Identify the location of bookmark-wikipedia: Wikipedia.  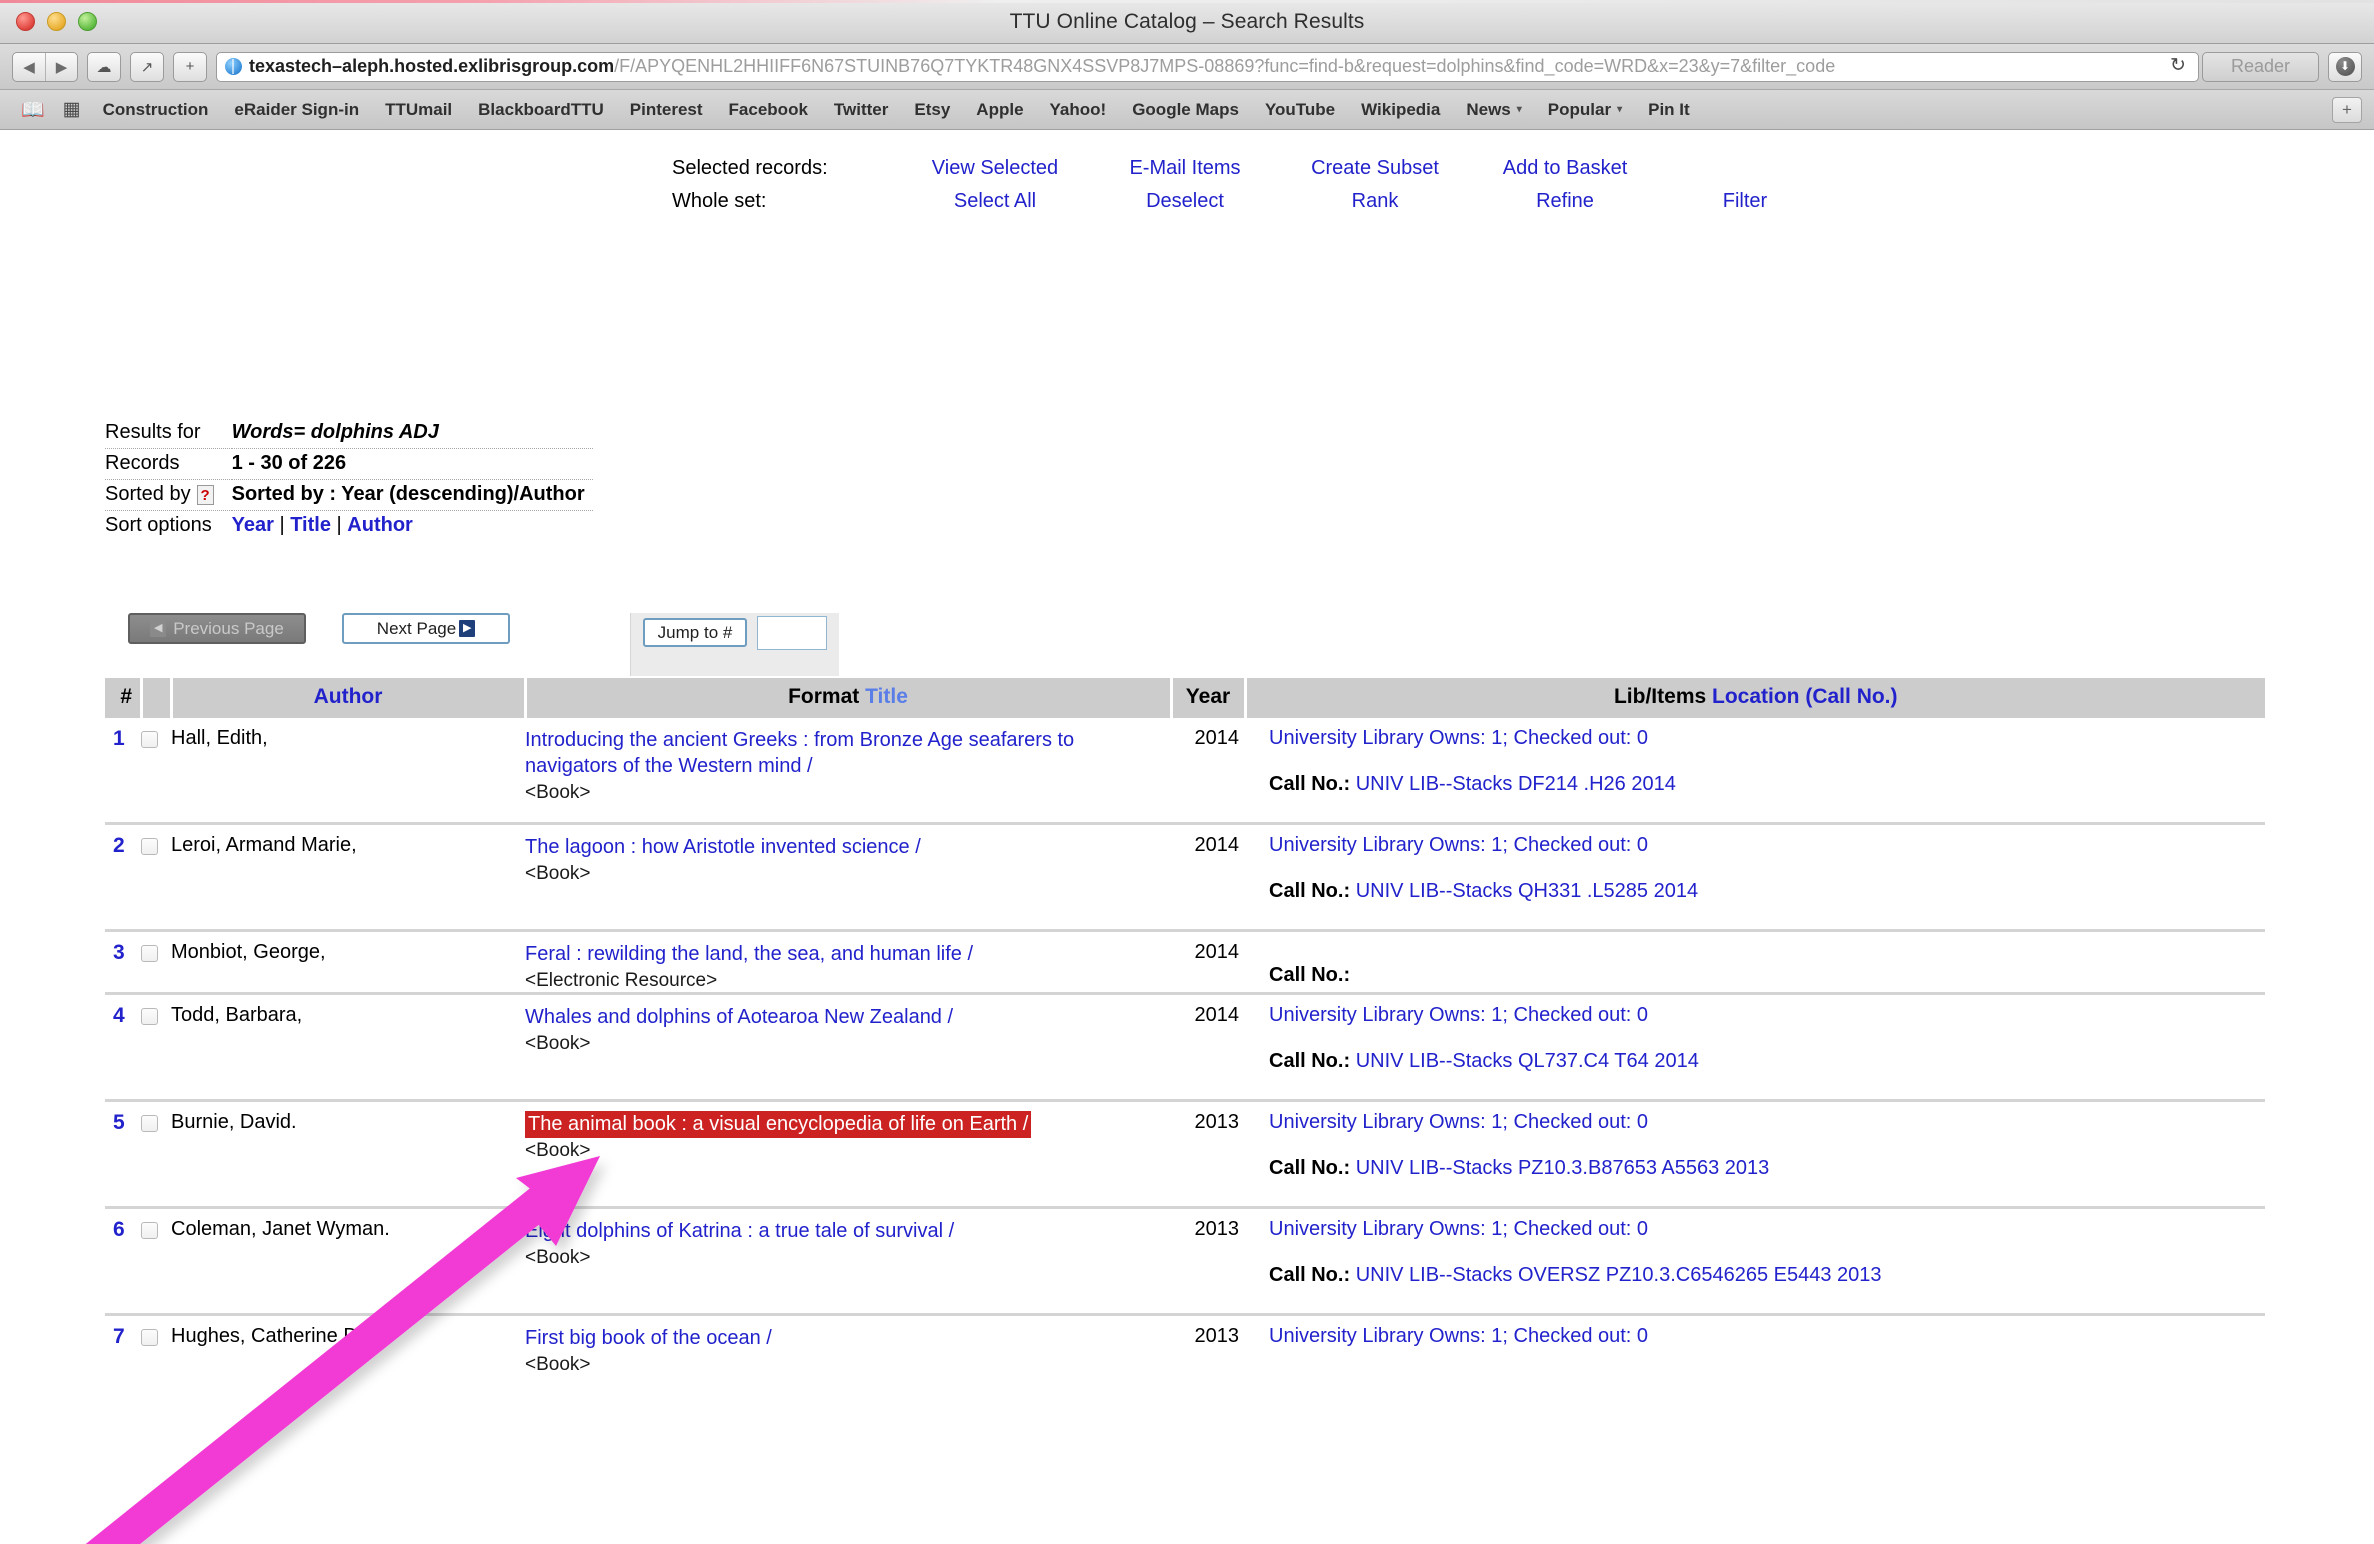
(1400, 110).